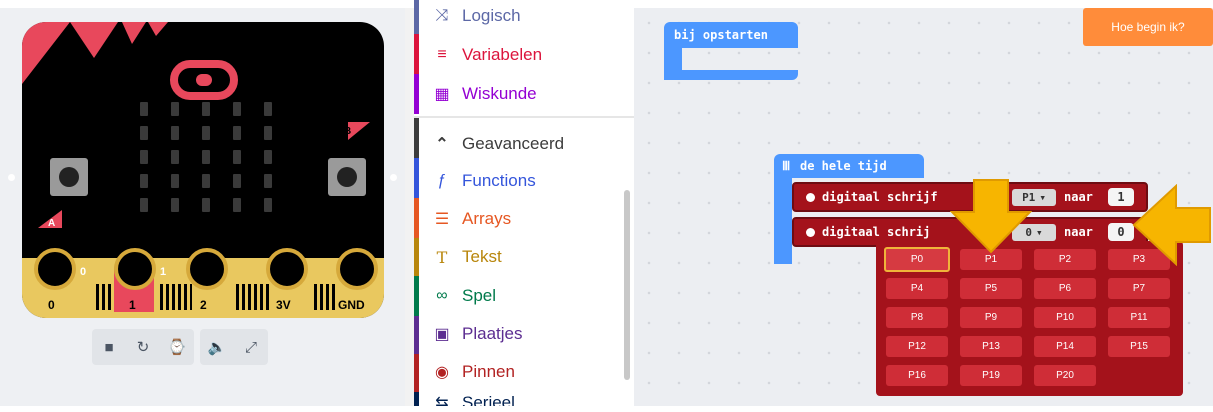  What do you see at coordinates (479, 295) in the screenshot?
I see `toolbox-item-label: Spel` at bounding box center [479, 295].